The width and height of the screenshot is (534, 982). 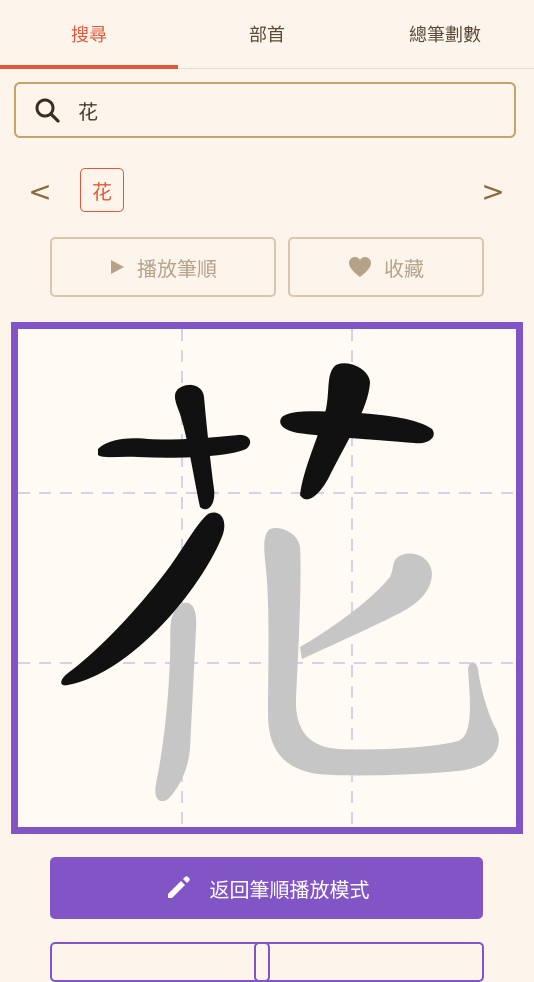 I want to click on favorite-button: 收藏, so click(x=386, y=267).